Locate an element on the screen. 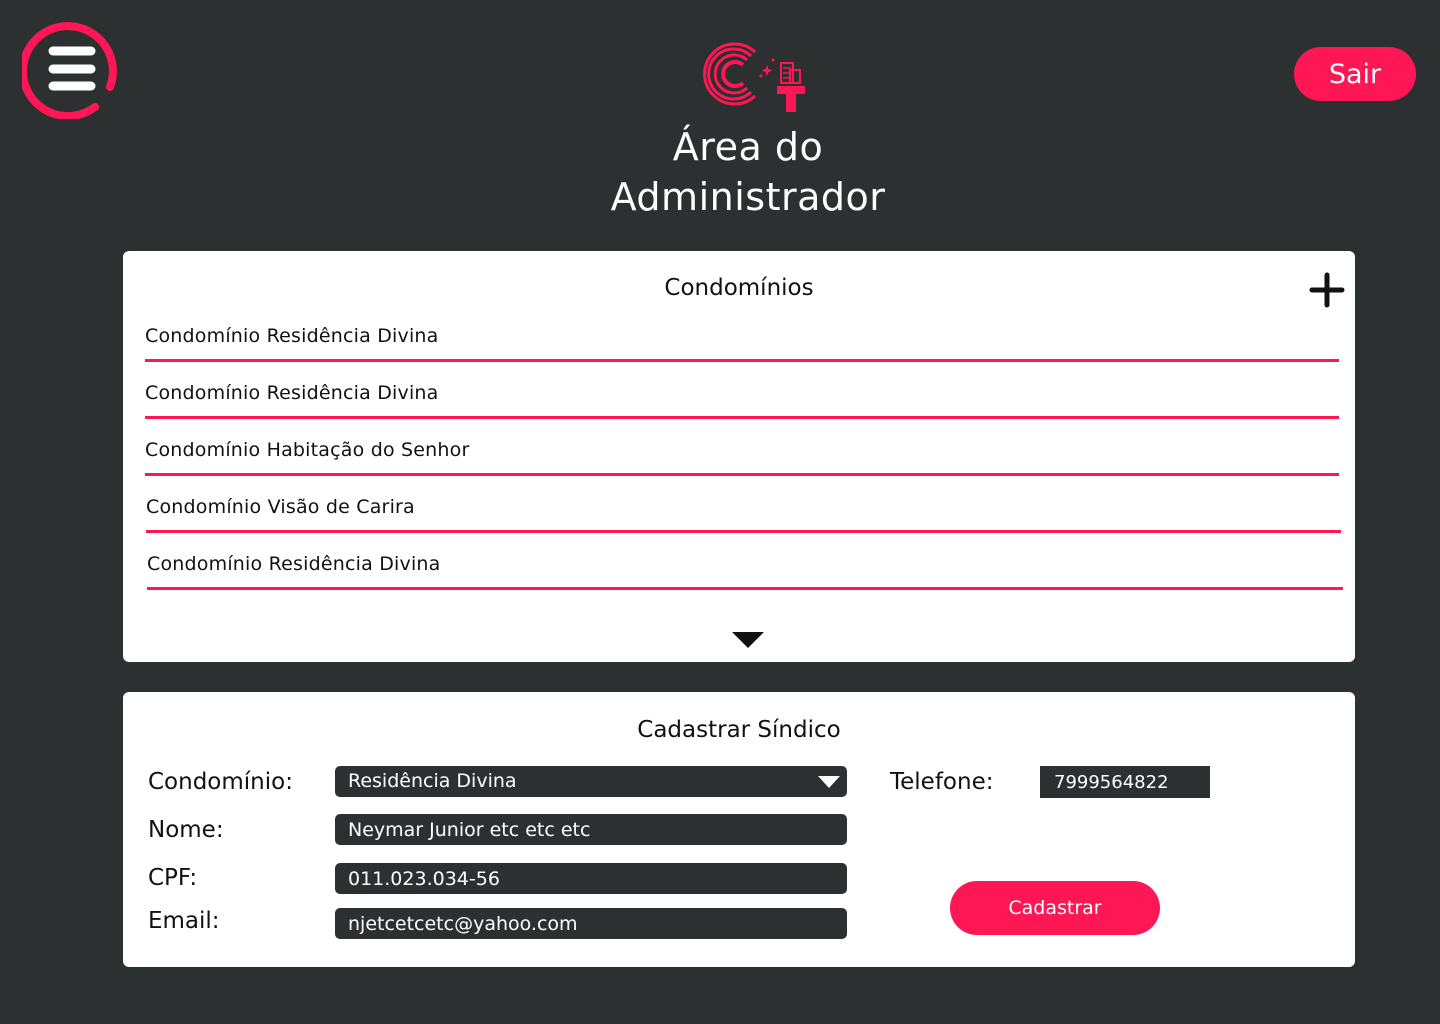 Image resolution: width=1440 pixels, height=1024 pixels. form-title: Cadastrar Síndico is located at coordinates (739, 730).